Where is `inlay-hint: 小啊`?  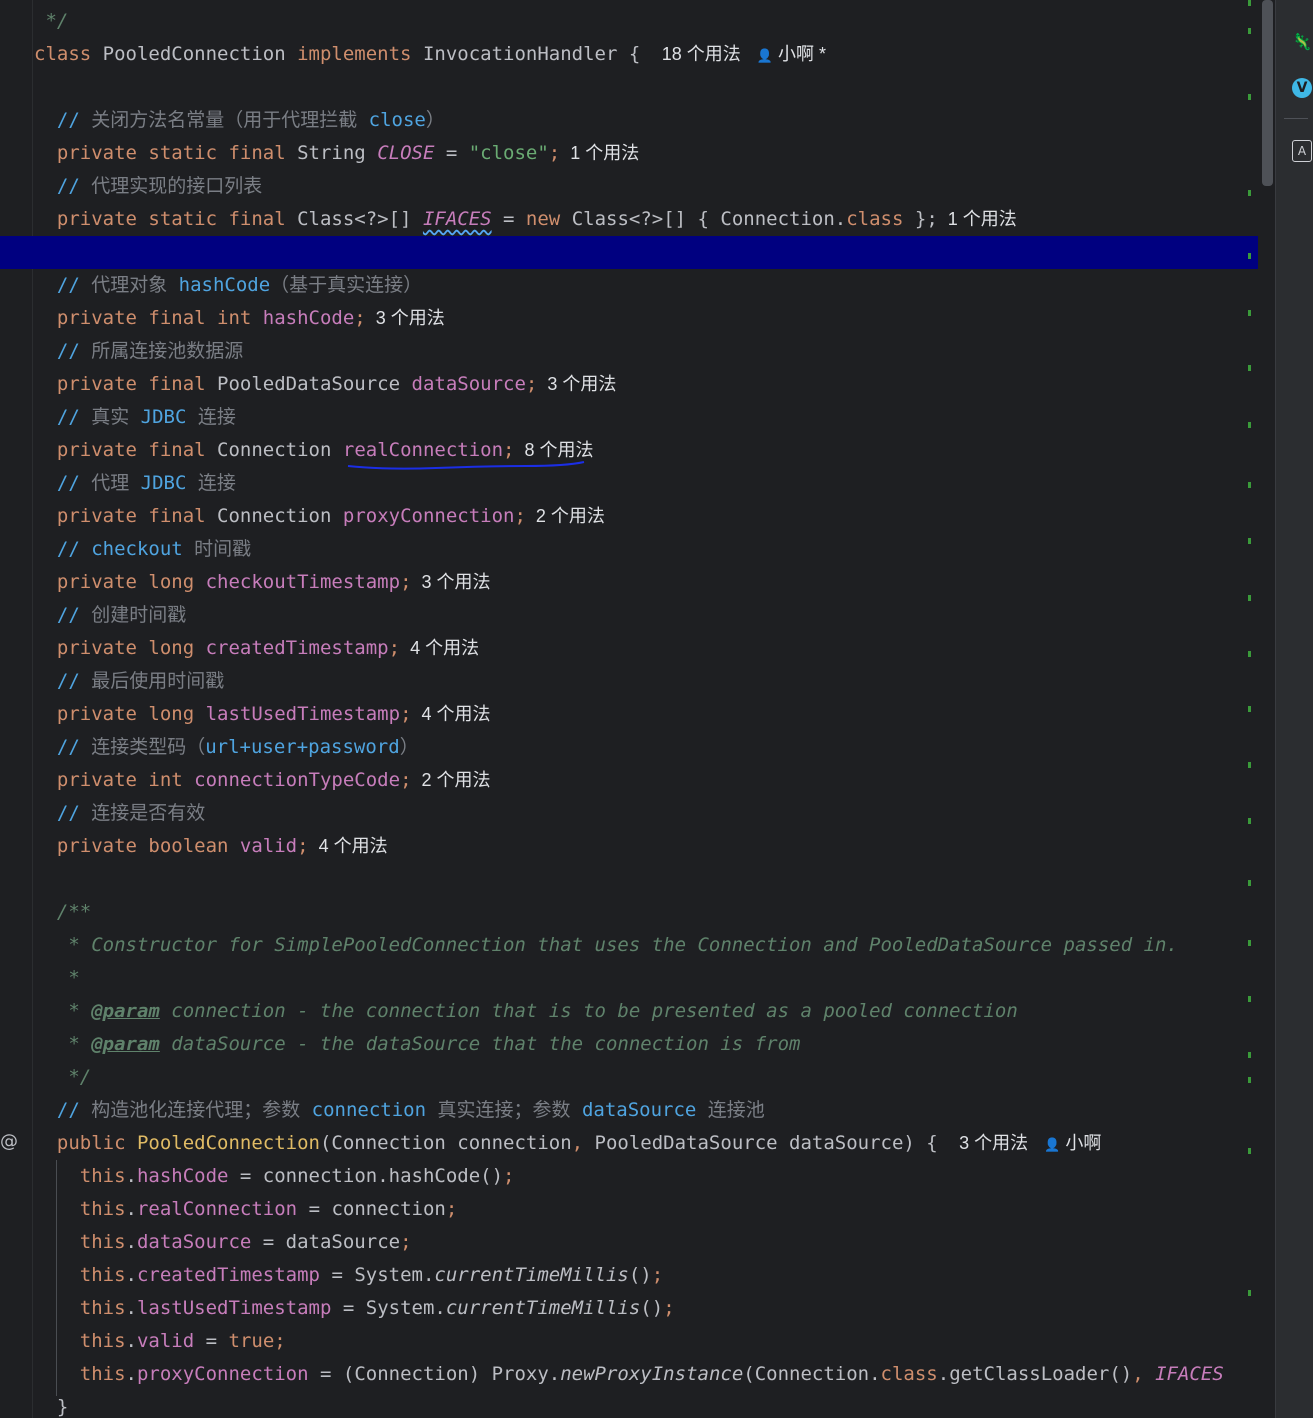 inlay-hint: 小啊 is located at coordinates (1080, 1143).